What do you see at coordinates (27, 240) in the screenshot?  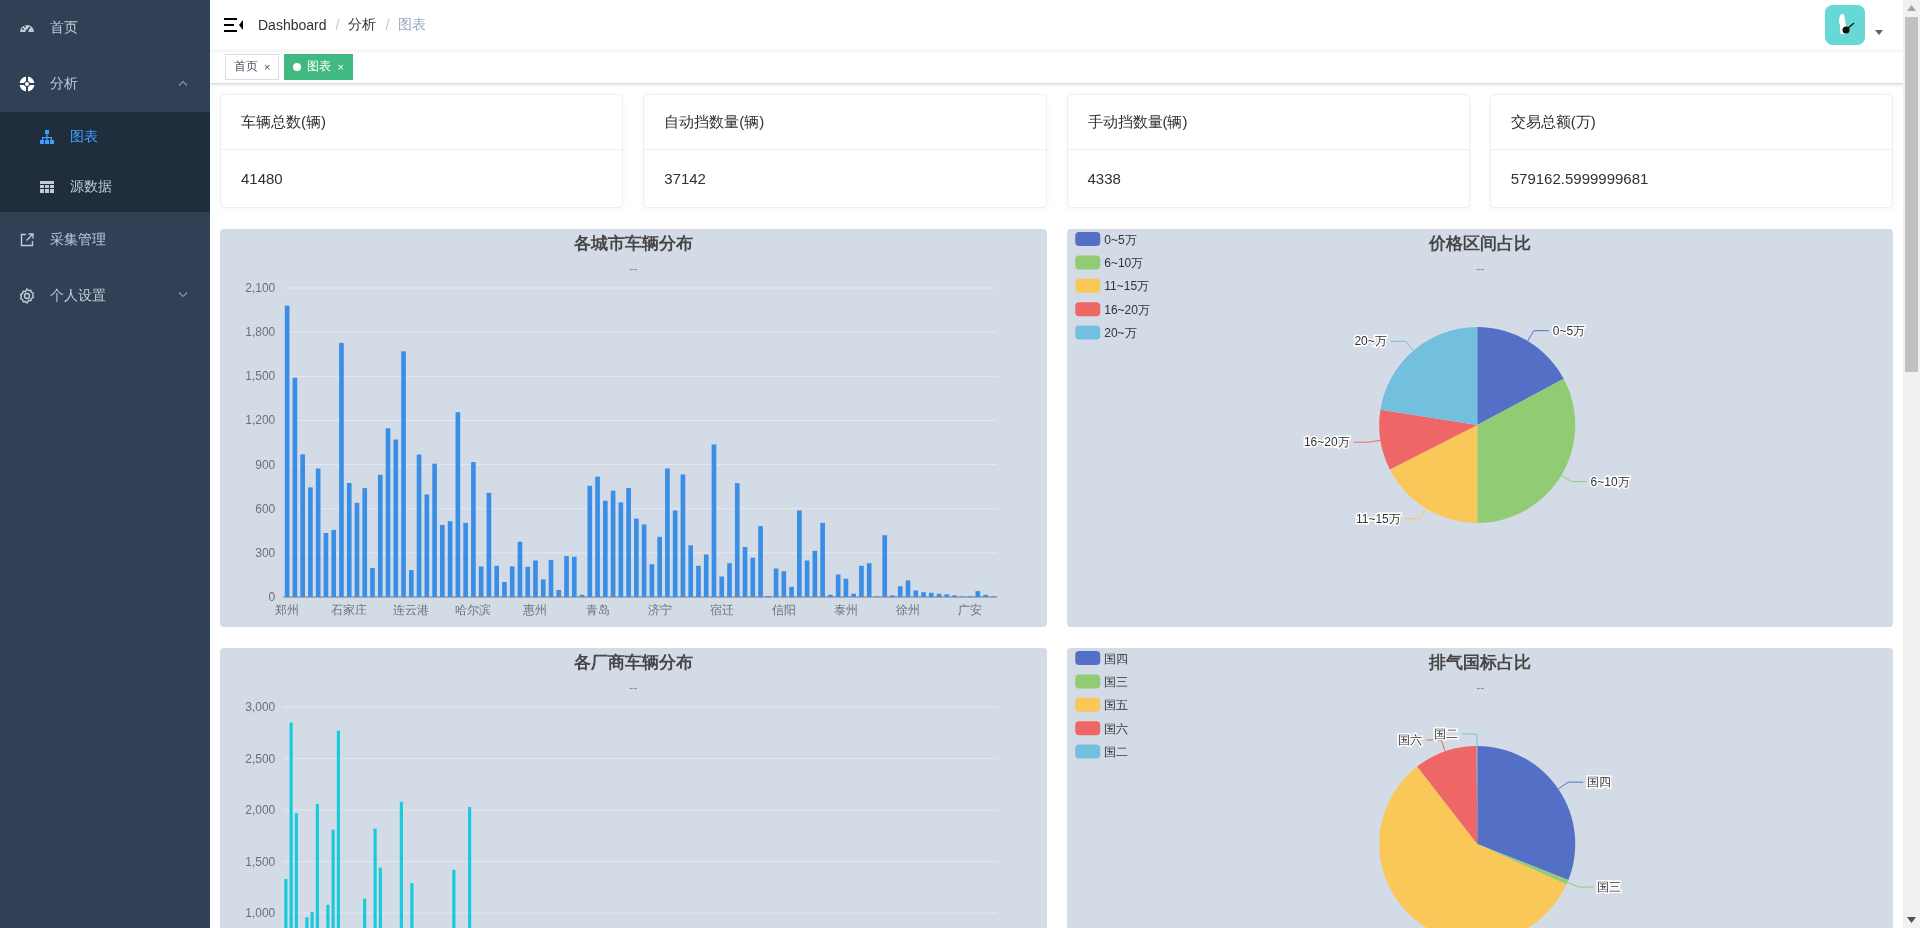 I see `external-link-icon` at bounding box center [27, 240].